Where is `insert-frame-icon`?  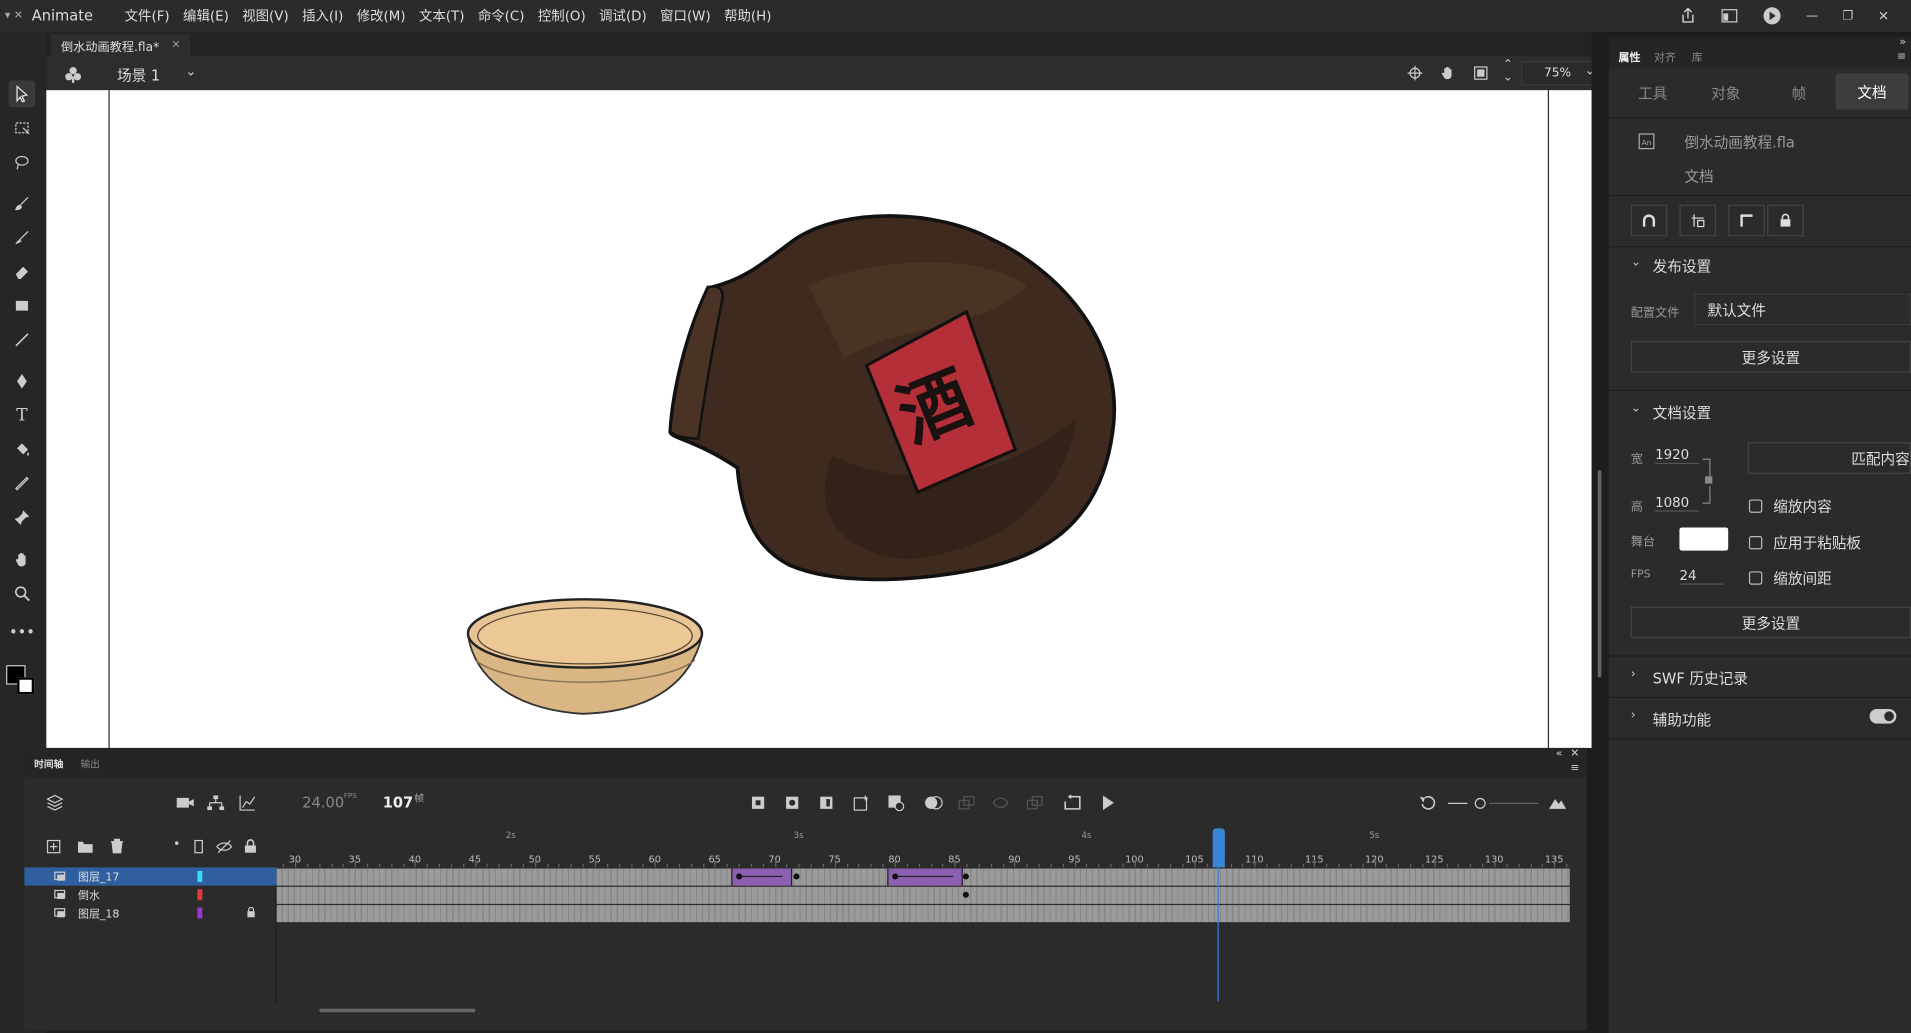
insert-frame-icon is located at coordinates (826, 802).